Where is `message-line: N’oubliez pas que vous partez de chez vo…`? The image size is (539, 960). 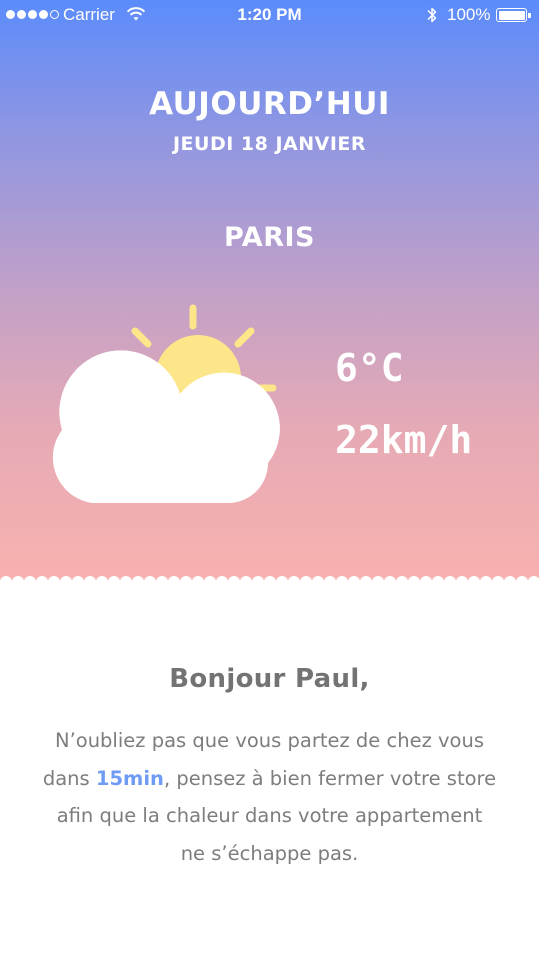
message-line: N’oubliez pas que vous partez de chez vo… is located at coordinates (269, 740).